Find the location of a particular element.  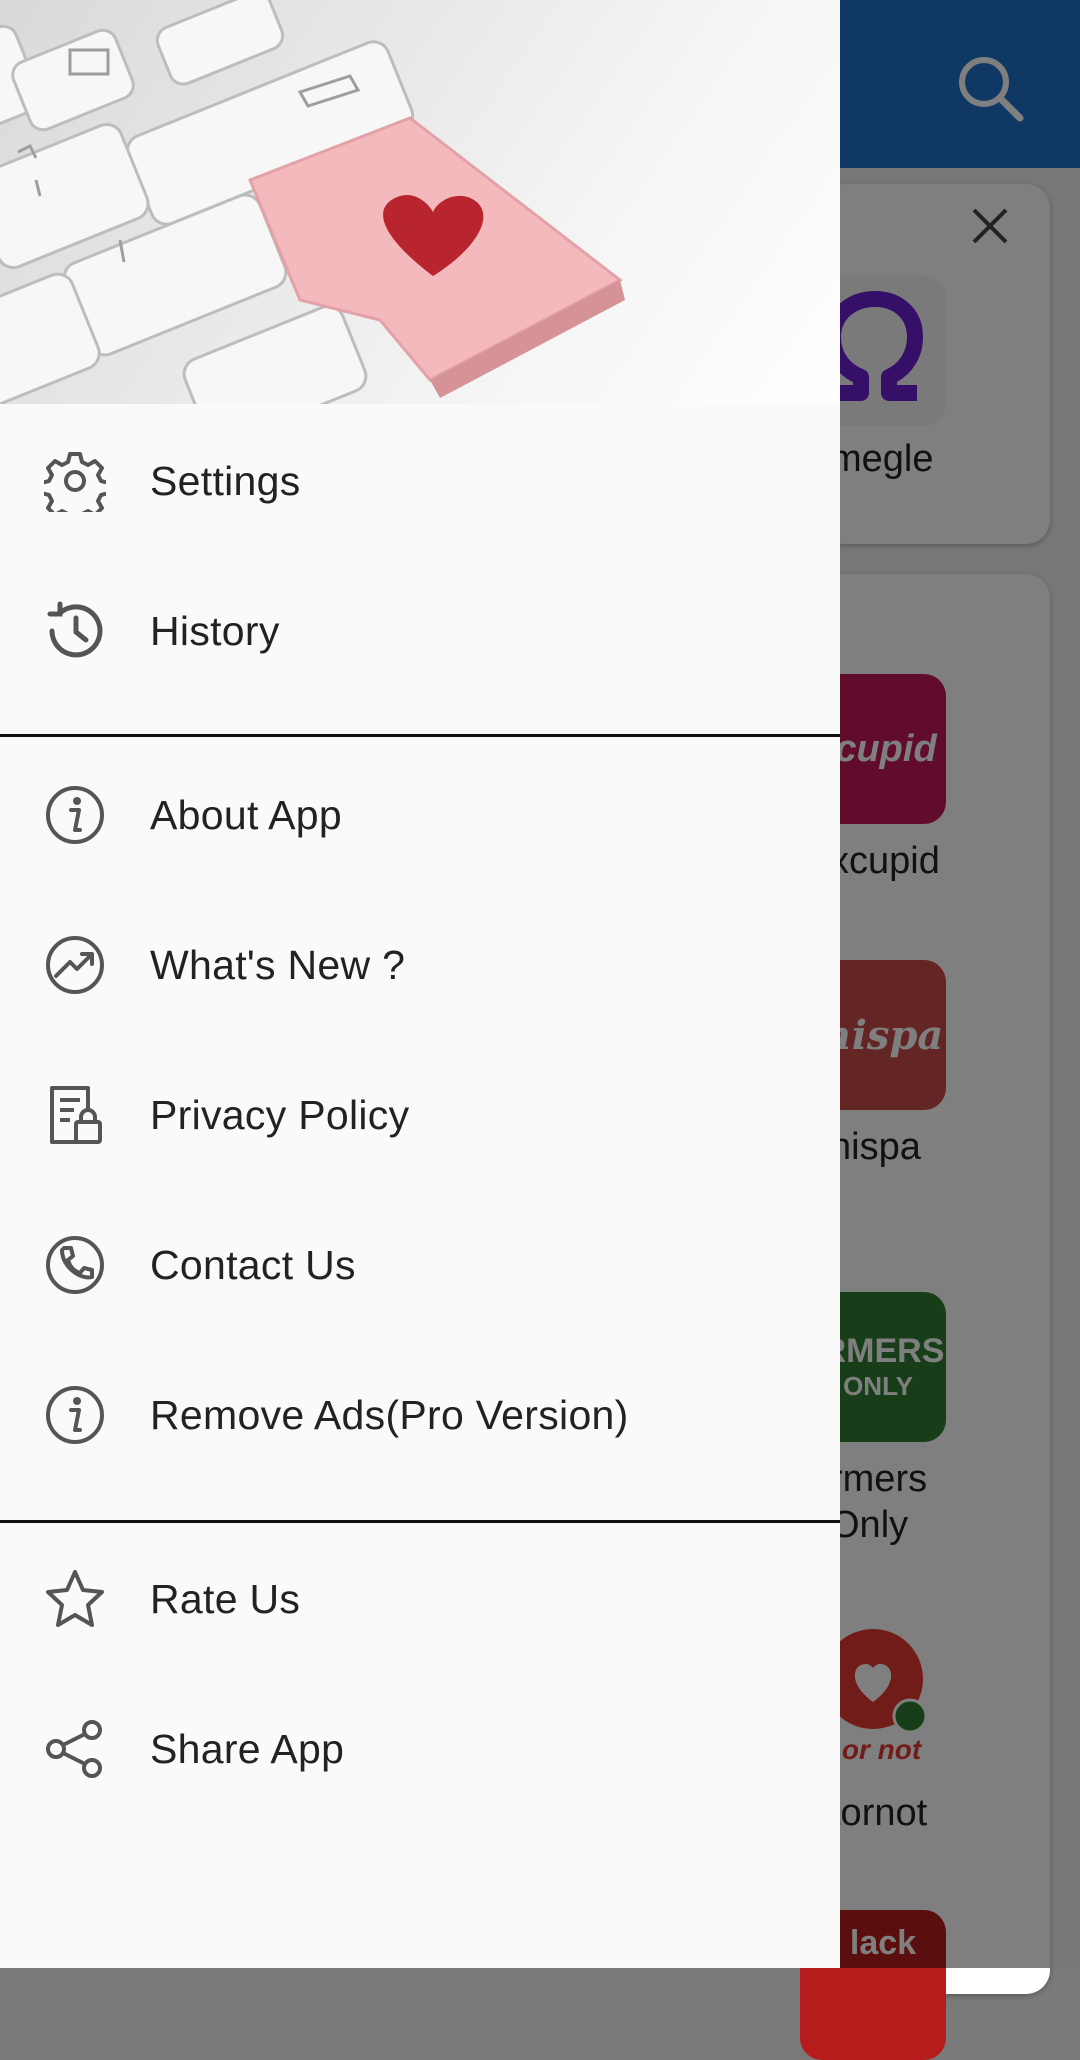

menu-item-whats-new: What's New ? is located at coordinates (420, 965).